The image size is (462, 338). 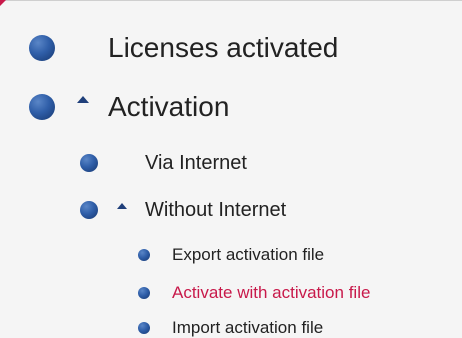 I want to click on tree-item-without-internet: Without Internet, so click(x=210, y=210).